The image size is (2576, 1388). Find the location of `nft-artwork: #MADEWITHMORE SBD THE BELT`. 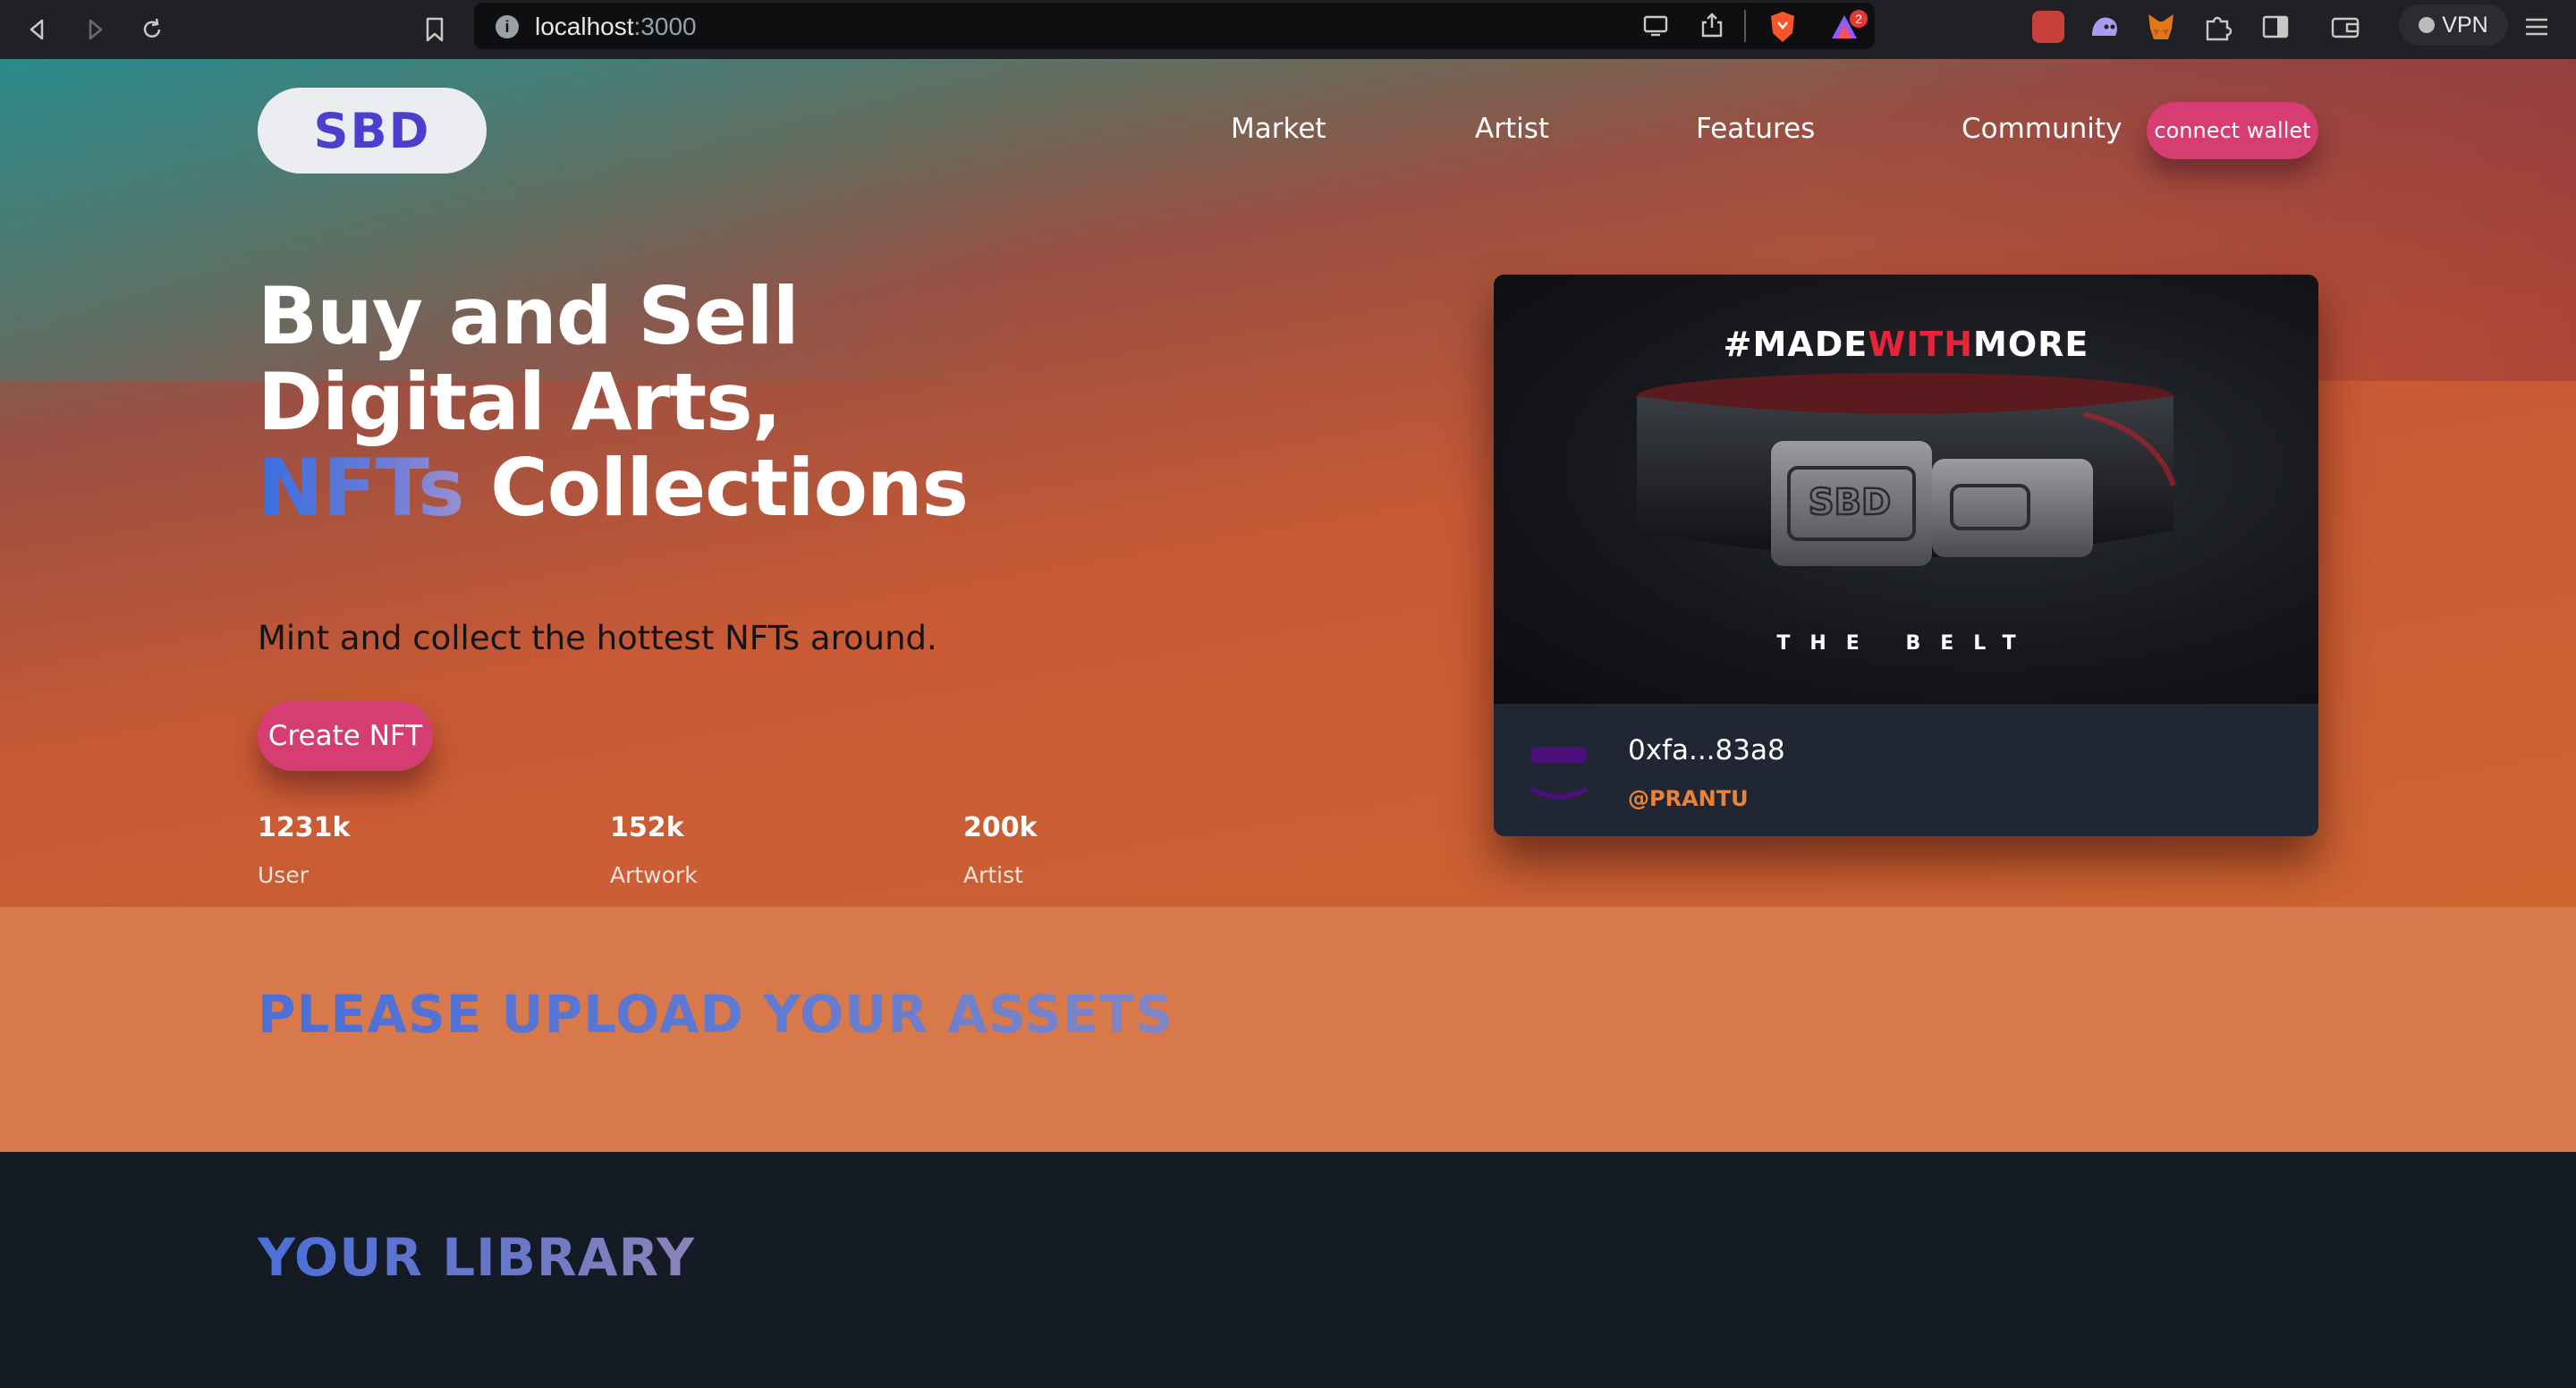

nft-artwork: #MADEWITHMORE SBD THE BELT is located at coordinates (1906, 489).